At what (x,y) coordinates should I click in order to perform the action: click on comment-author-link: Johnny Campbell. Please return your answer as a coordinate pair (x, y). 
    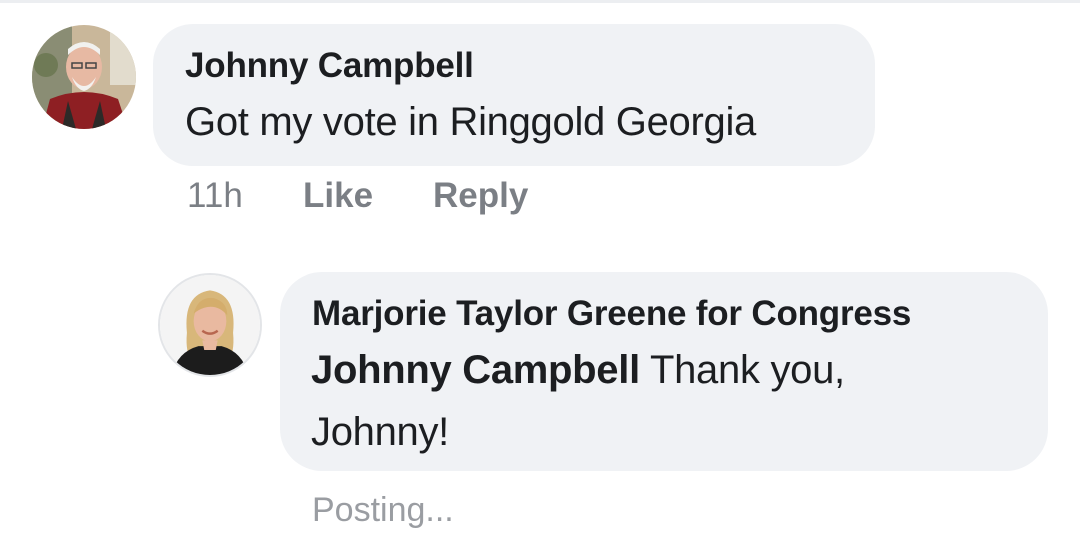
    Looking at the image, I should click on (329, 66).